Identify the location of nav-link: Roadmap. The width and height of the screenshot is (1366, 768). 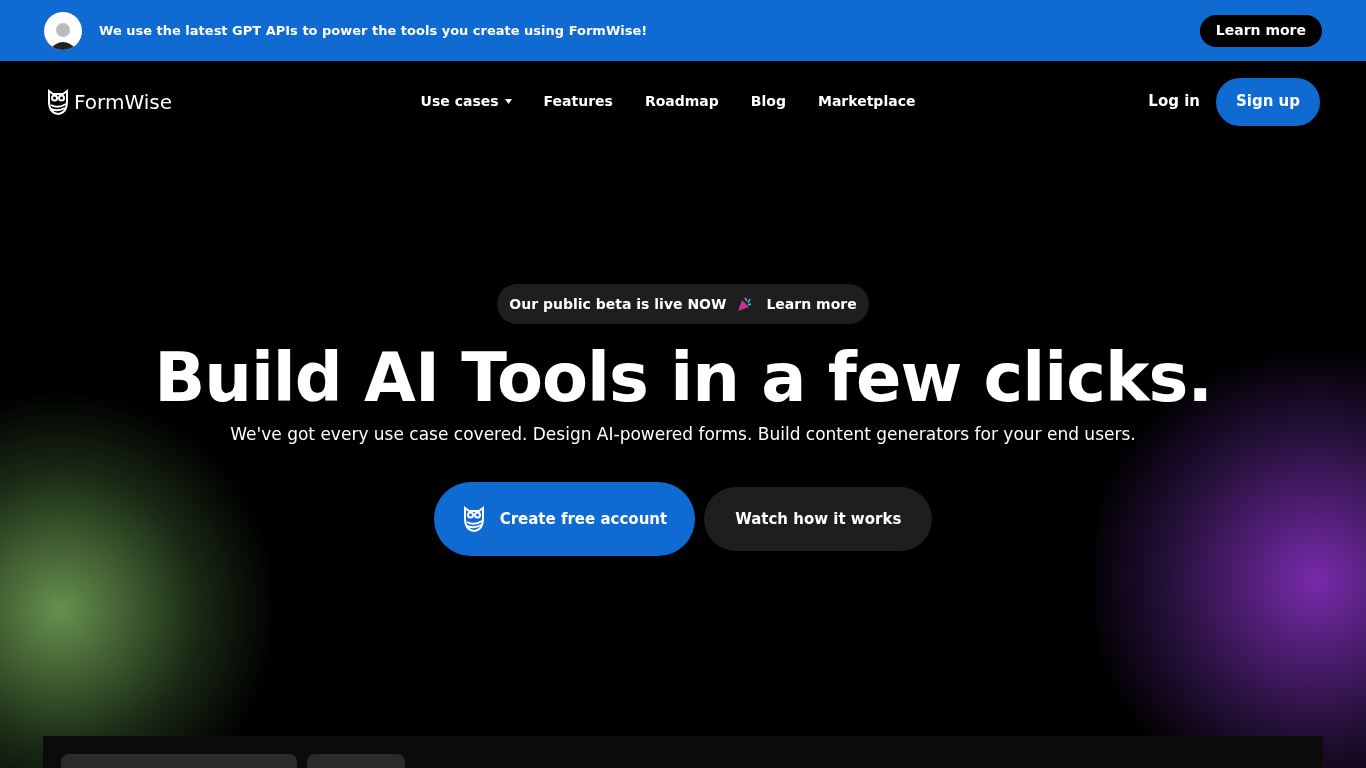
(681, 101).